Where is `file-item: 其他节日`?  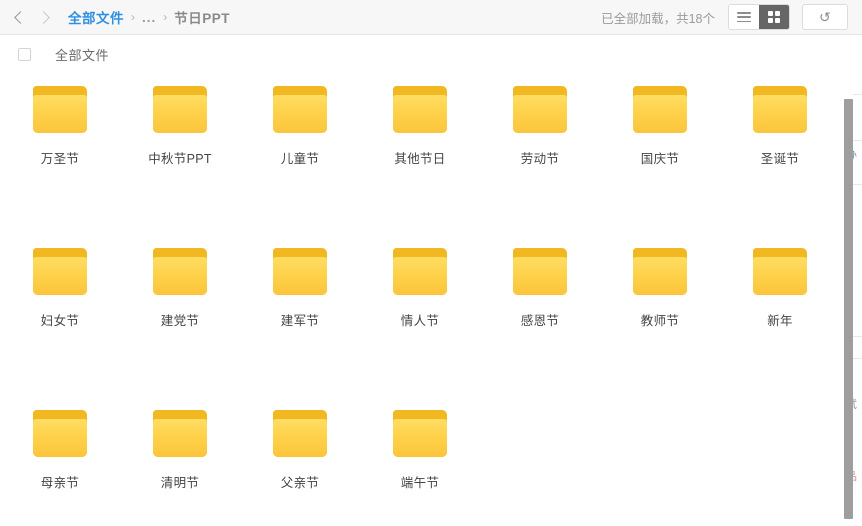 file-item: 其他节日 is located at coordinates (420, 155).